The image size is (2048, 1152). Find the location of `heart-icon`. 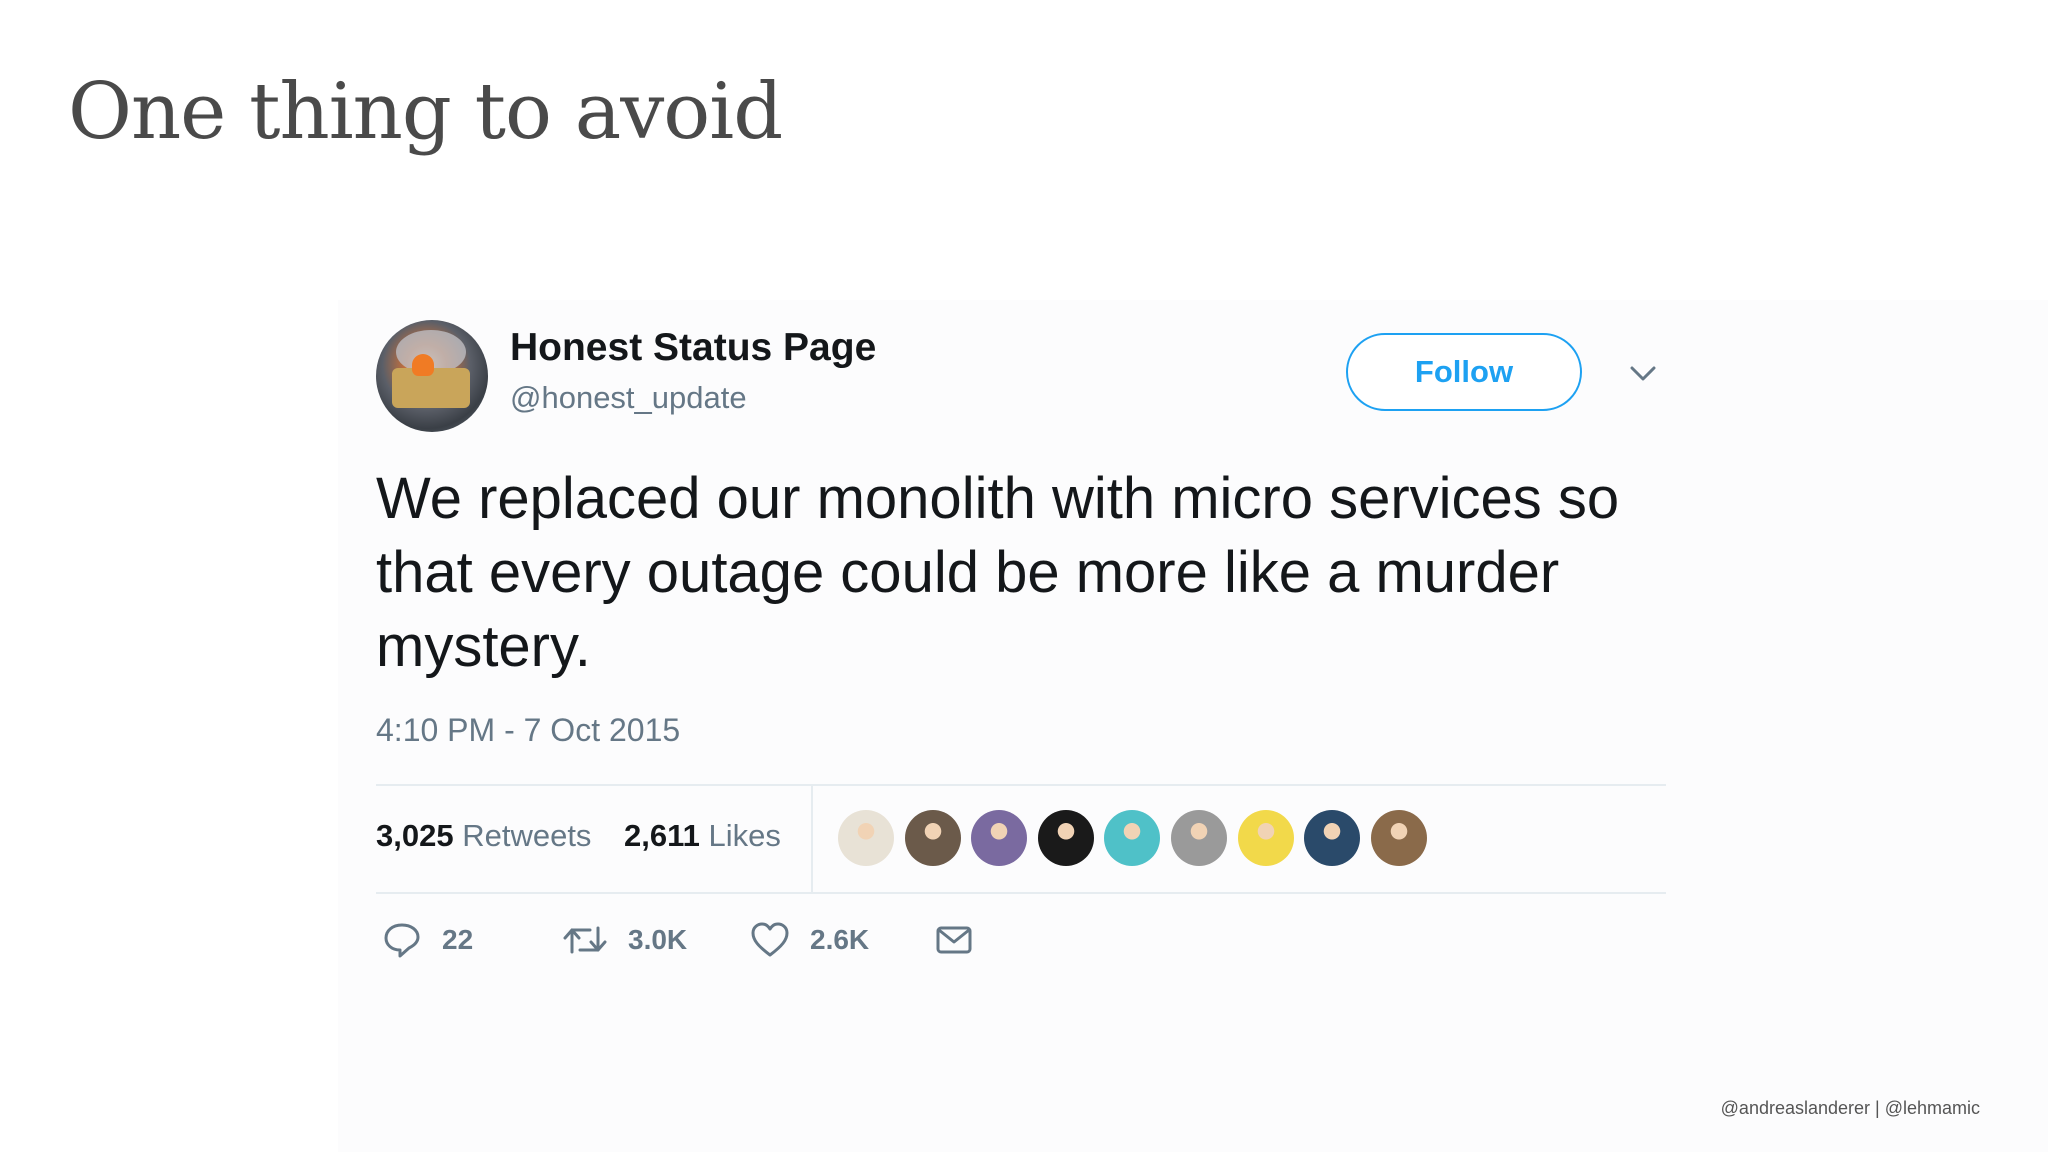

heart-icon is located at coordinates (770, 939).